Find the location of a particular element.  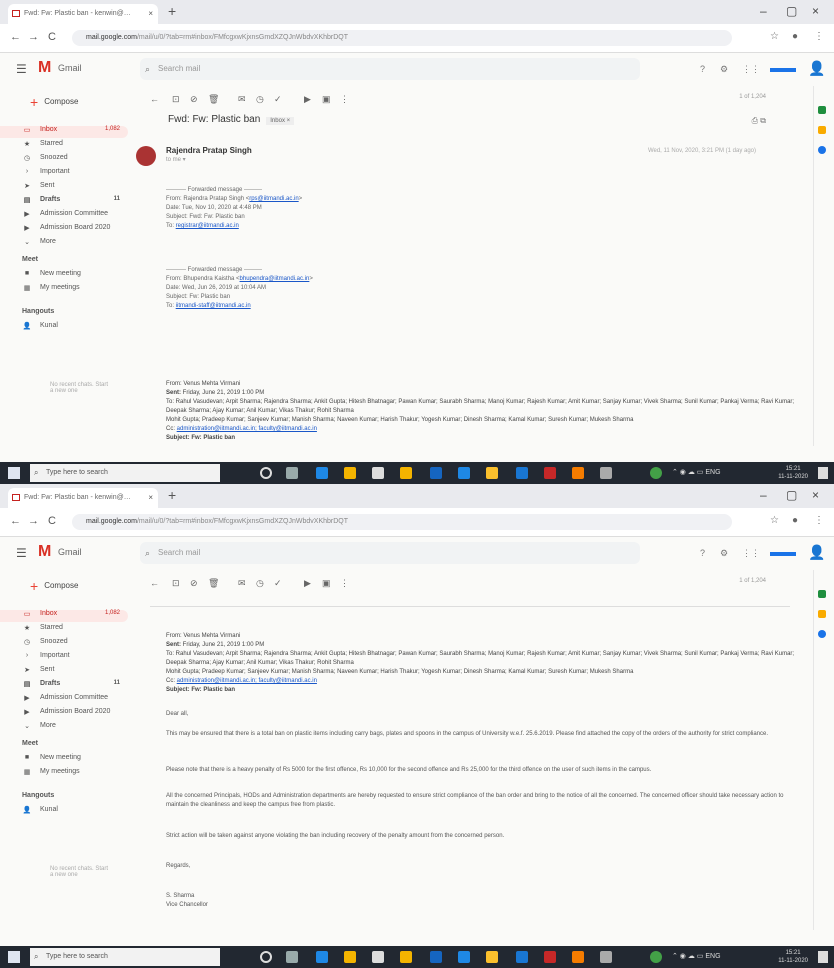

print-icon: ⎙ ⧉ is located at coordinates (759, 121).